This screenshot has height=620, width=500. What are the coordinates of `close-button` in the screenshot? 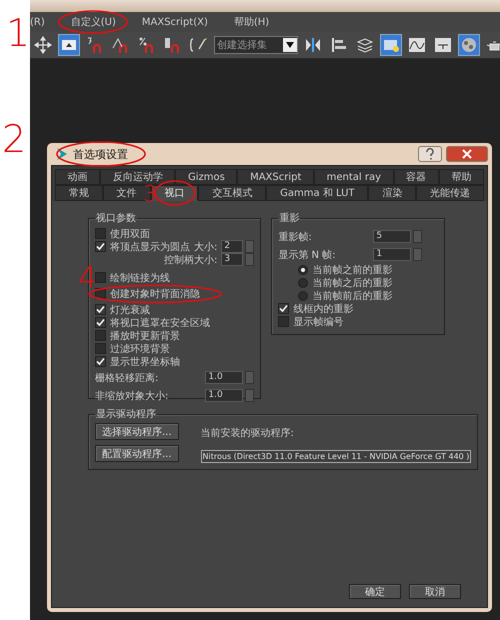 It's located at (467, 154).